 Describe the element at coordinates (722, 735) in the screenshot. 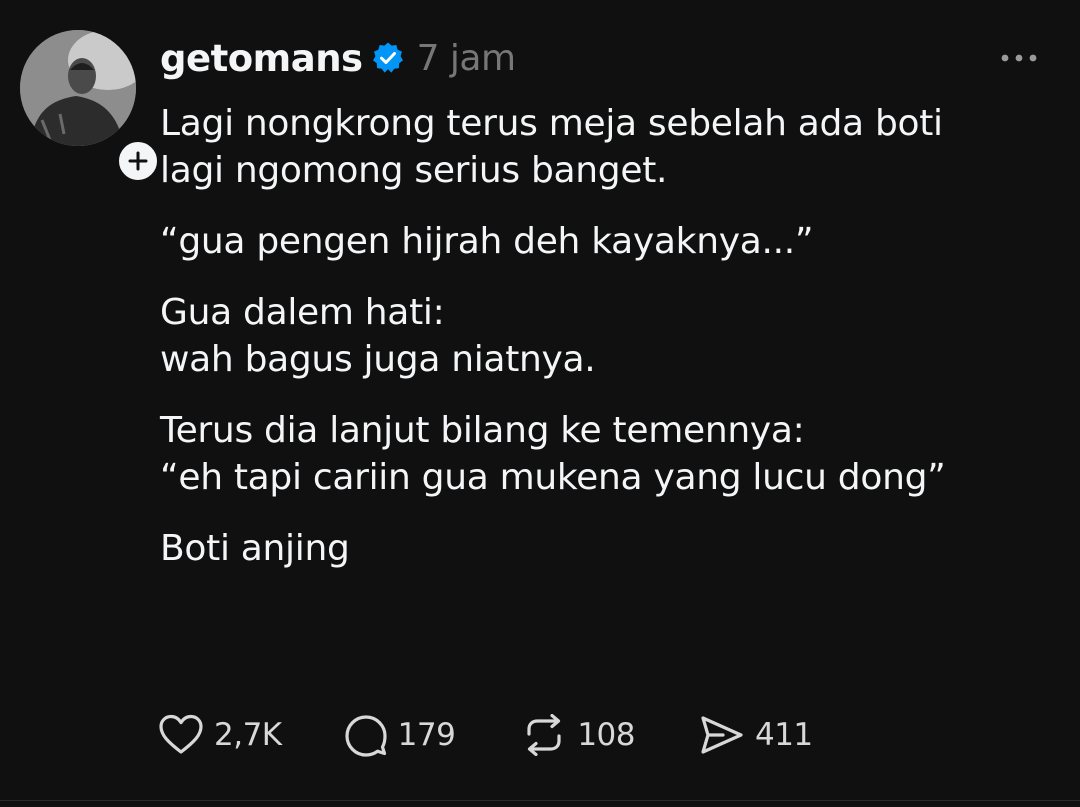

I see `send-icon` at that location.